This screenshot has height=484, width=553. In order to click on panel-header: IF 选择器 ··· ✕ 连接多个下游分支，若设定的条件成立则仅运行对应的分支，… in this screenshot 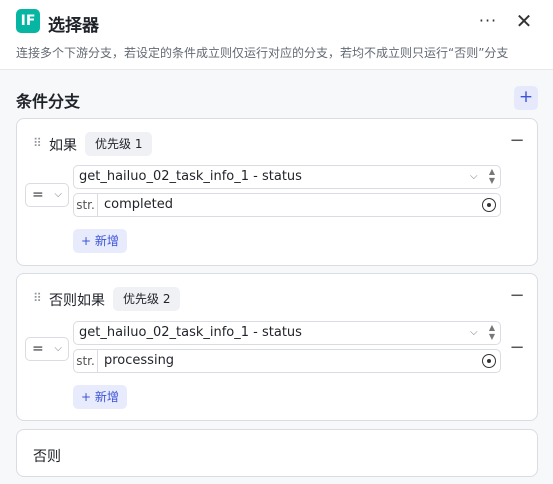, I will do `click(276, 35)`.